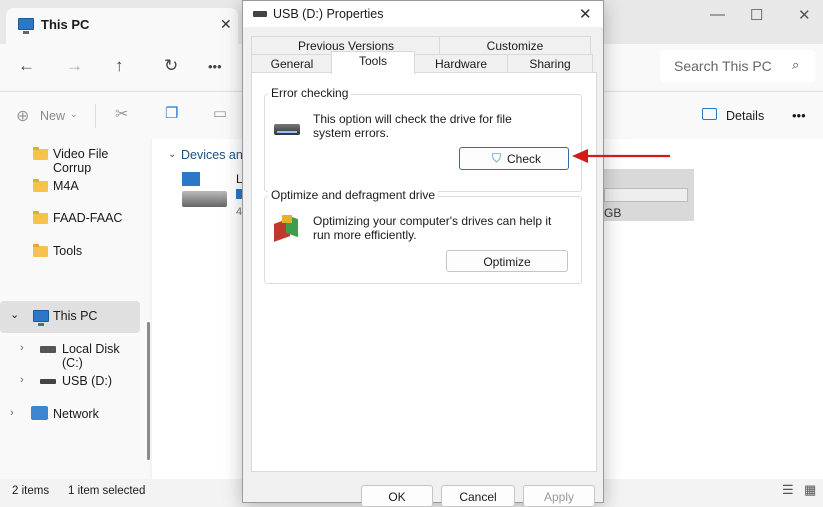  What do you see at coordinates (423, 14) in the screenshot?
I see `dialog-title-bar: USB (D:) Properties ✕` at bounding box center [423, 14].